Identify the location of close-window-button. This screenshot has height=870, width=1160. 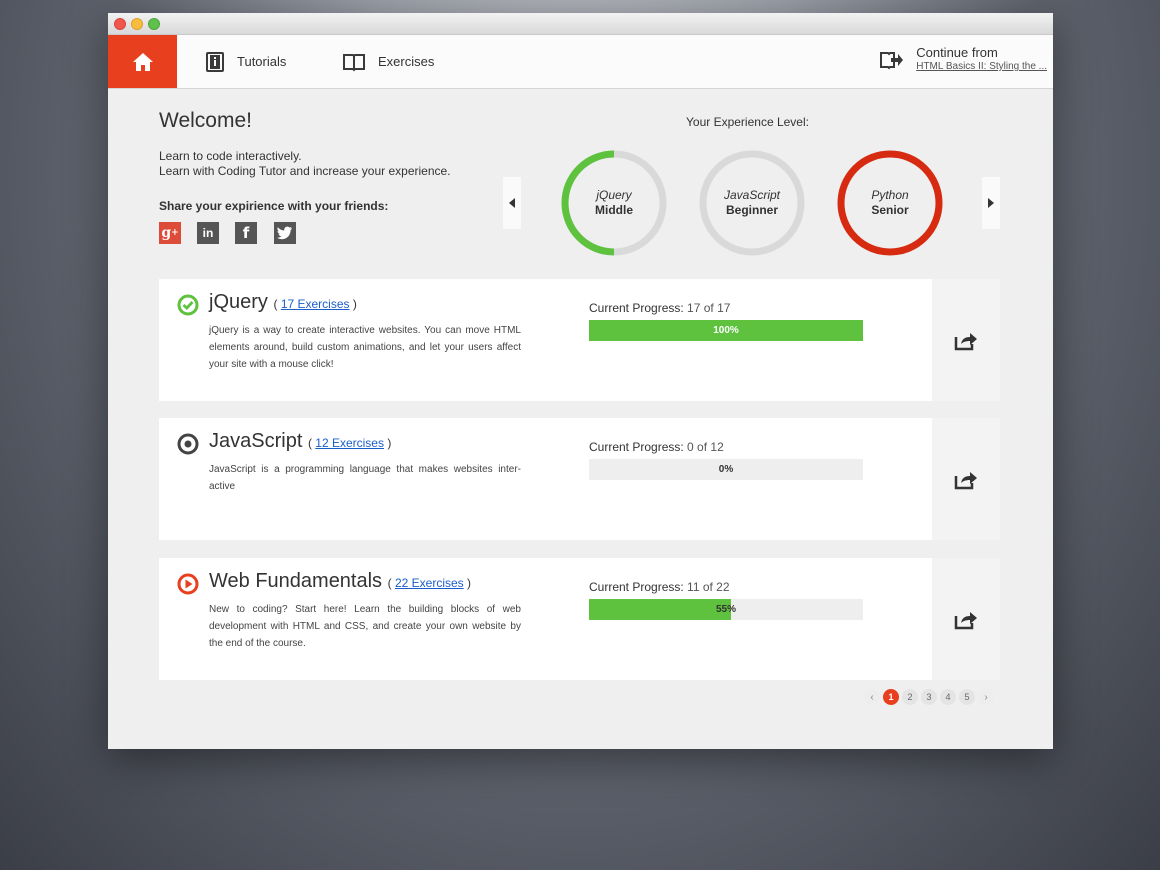
(120, 24).